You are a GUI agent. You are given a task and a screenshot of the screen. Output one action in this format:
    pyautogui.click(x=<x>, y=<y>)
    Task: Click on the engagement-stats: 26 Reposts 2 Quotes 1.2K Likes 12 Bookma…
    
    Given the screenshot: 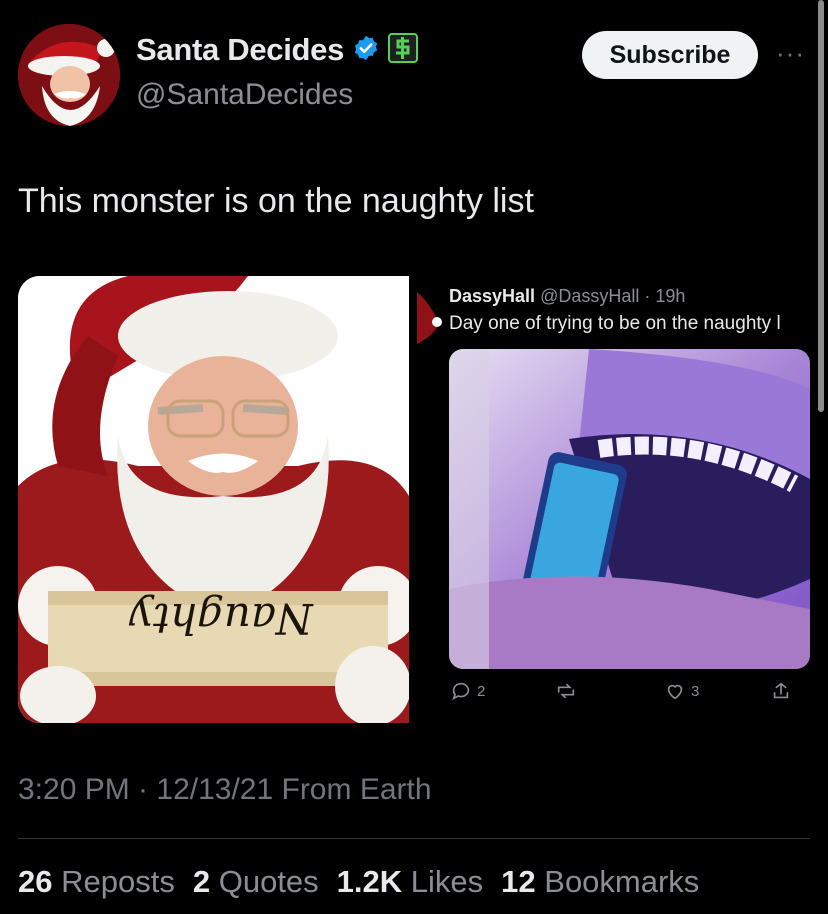 What is the action you would take?
    pyautogui.click(x=358, y=882)
    